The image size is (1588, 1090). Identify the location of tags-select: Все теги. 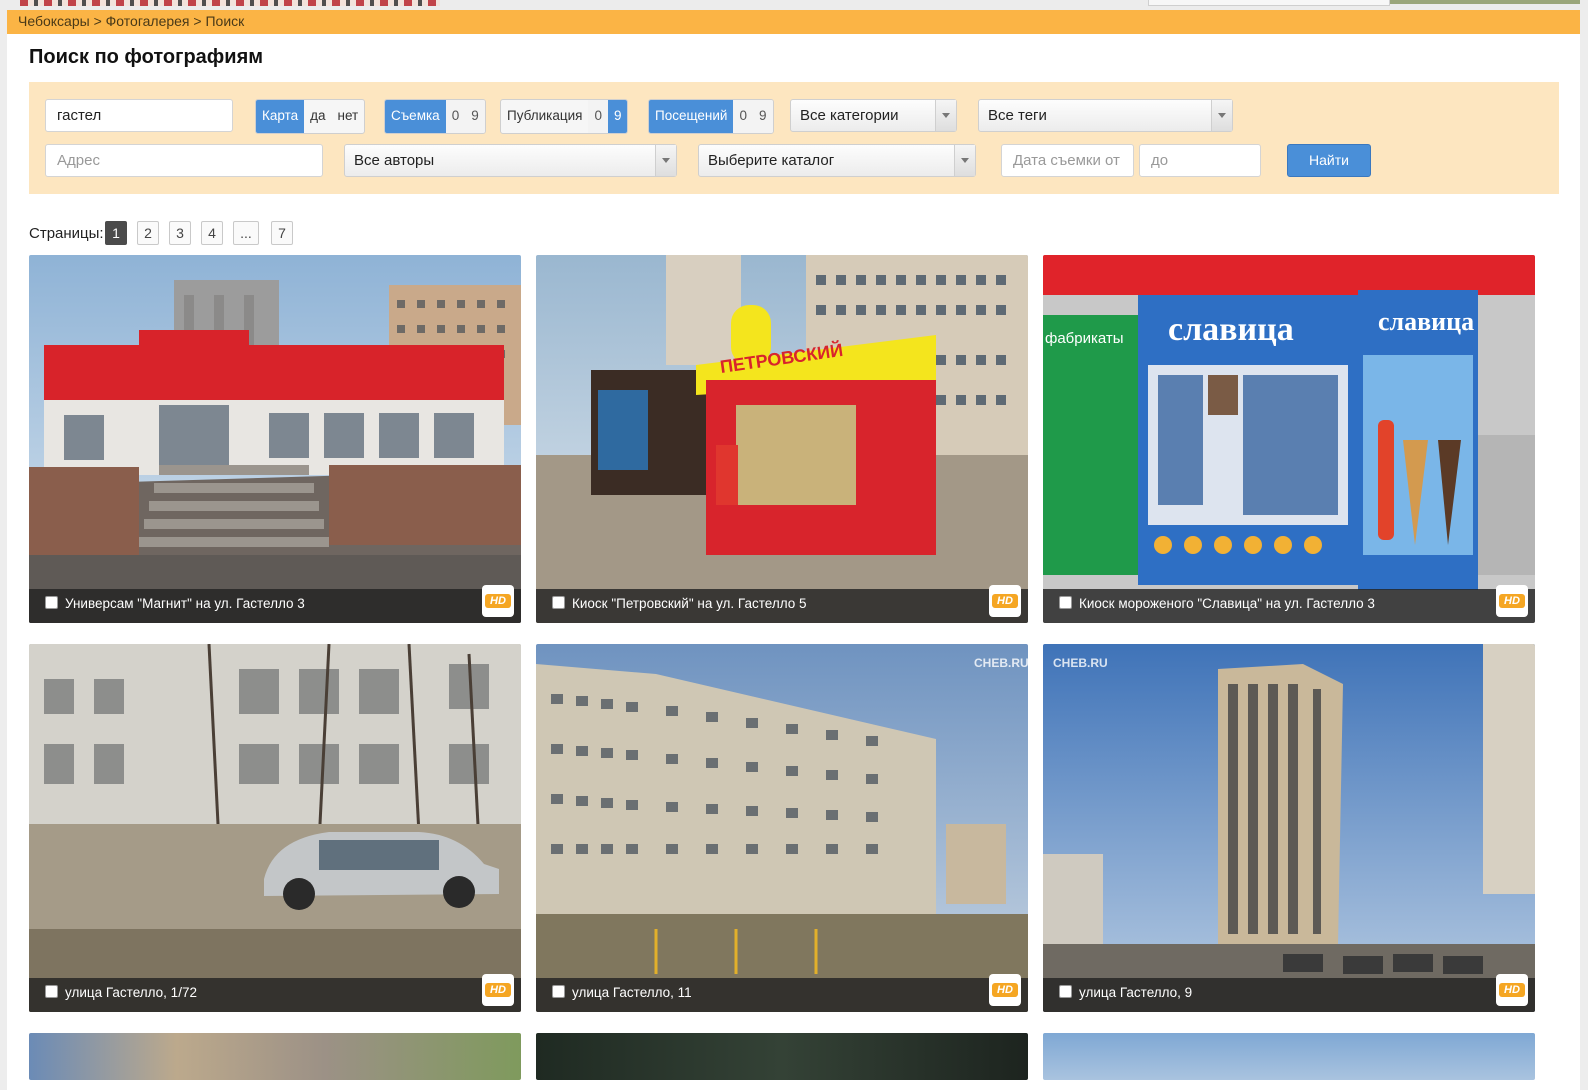
(1105, 115).